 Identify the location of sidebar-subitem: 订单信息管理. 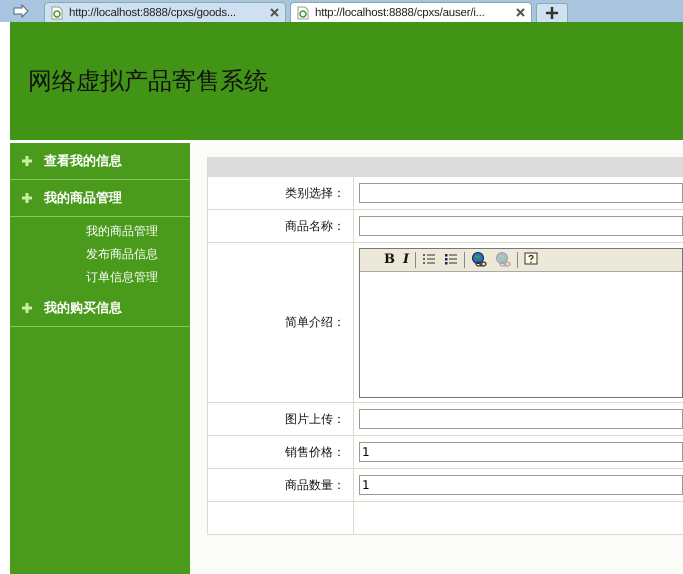
(138, 277).